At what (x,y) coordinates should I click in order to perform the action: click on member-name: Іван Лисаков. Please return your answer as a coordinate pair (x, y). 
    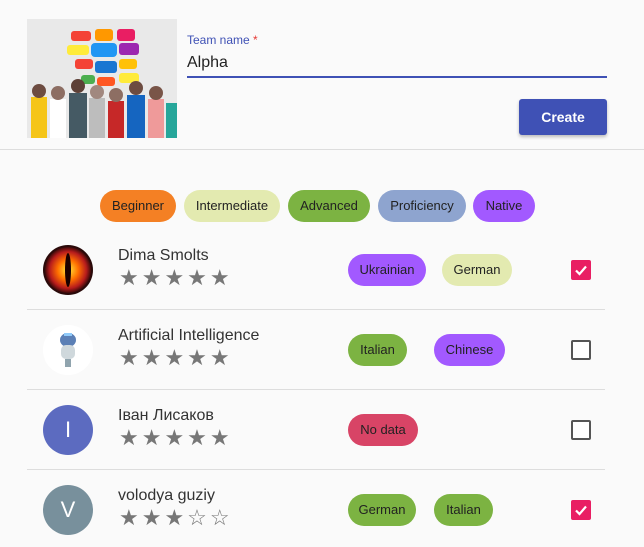
    Looking at the image, I should click on (166, 415).